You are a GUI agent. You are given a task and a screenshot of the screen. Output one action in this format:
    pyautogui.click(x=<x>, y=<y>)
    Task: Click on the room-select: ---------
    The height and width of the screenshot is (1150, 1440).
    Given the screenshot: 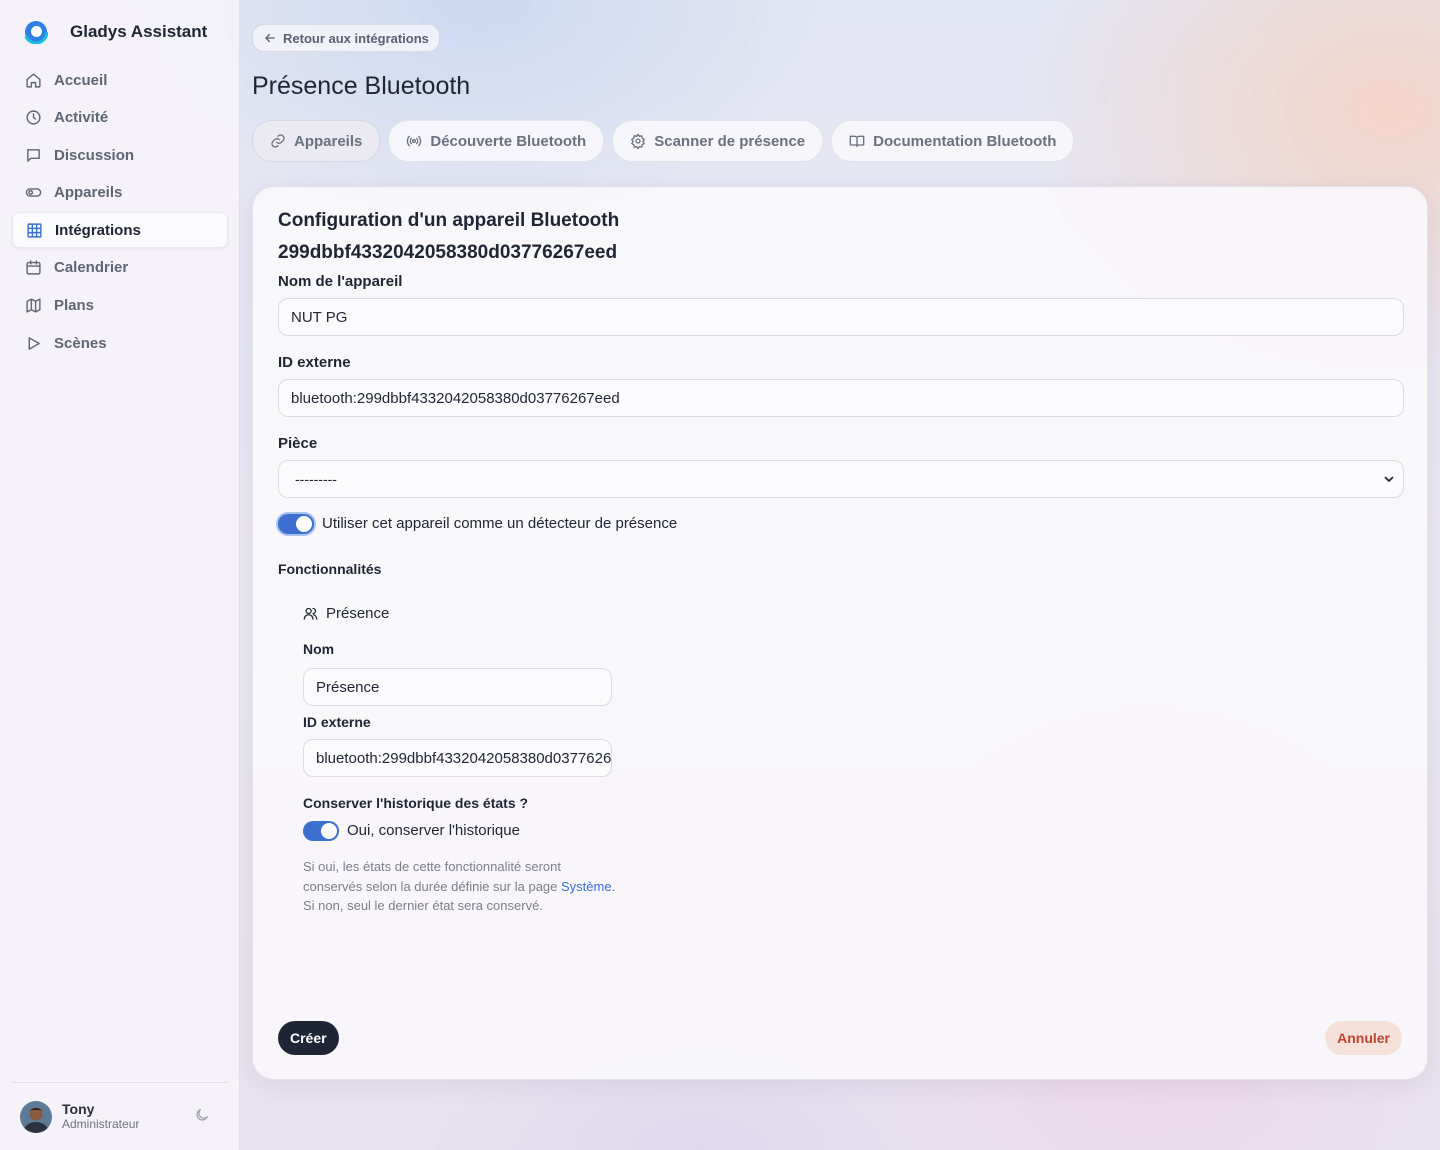 What is the action you would take?
    pyautogui.click(x=841, y=479)
    